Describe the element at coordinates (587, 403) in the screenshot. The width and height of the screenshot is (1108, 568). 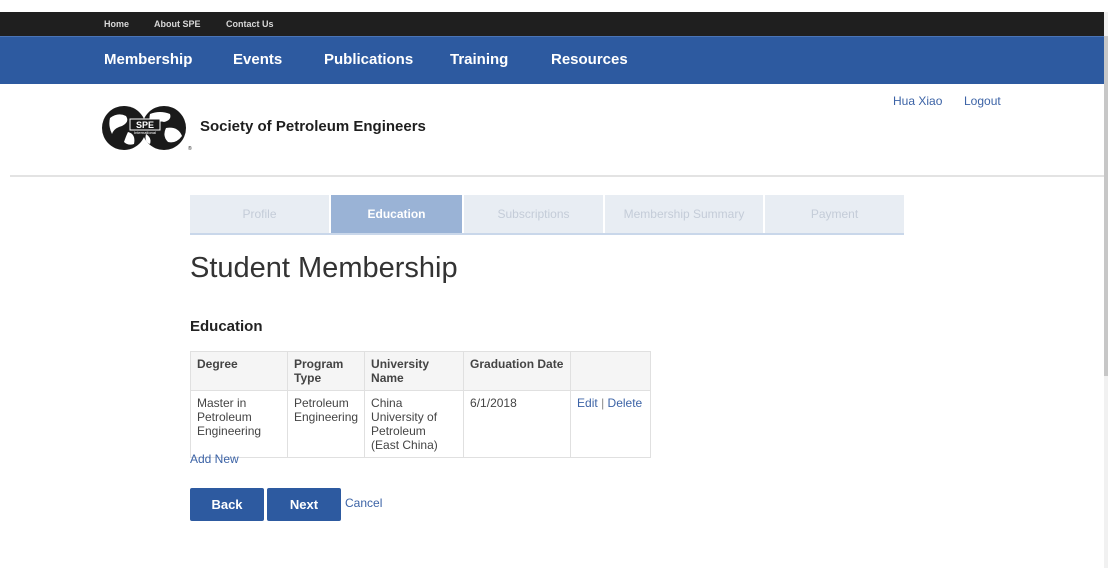
I see `edit-link: Edit` at that location.